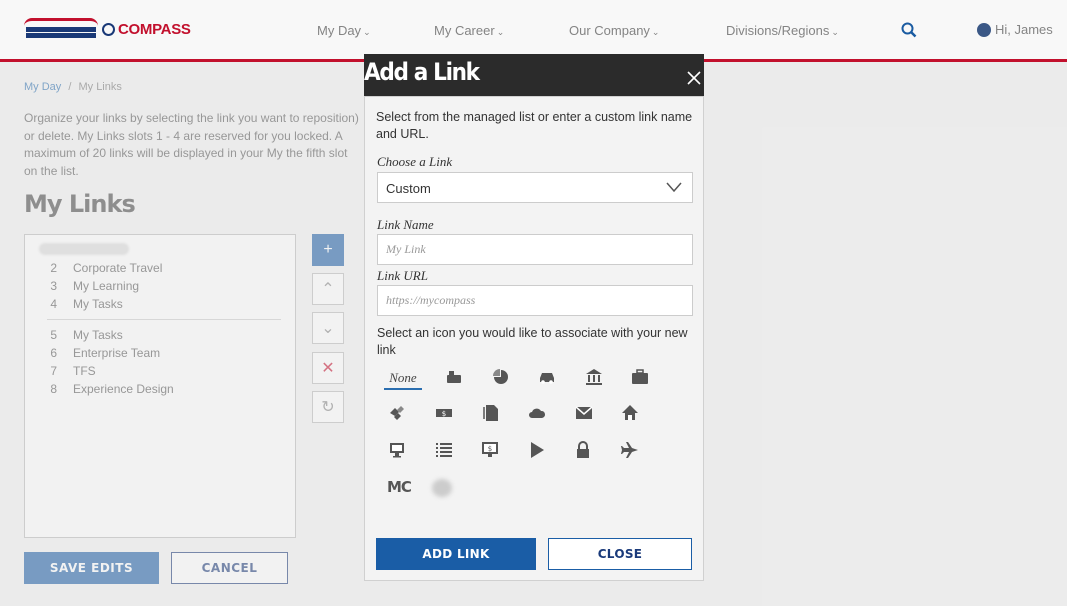 The image size is (1067, 606). Describe the element at coordinates (405, 224) in the screenshot. I see `link-name-label: Link Name` at that location.